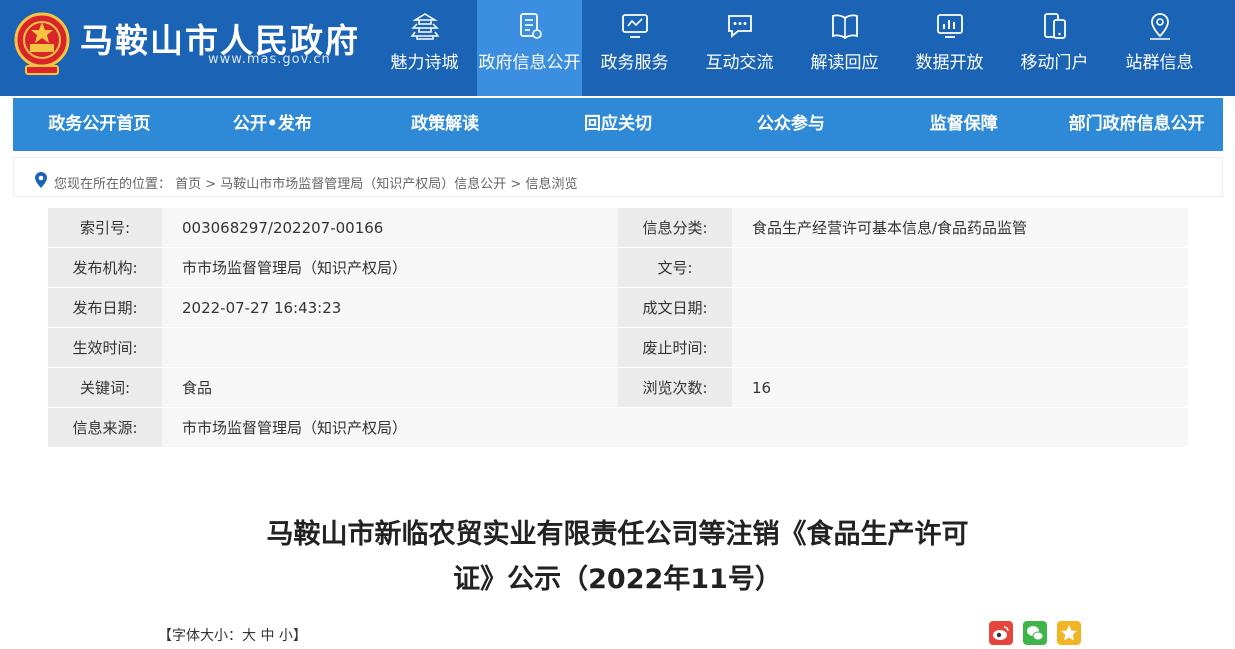 This screenshot has height=649, width=1235. I want to click on meta-label: 发布日期:, so click(105, 307).